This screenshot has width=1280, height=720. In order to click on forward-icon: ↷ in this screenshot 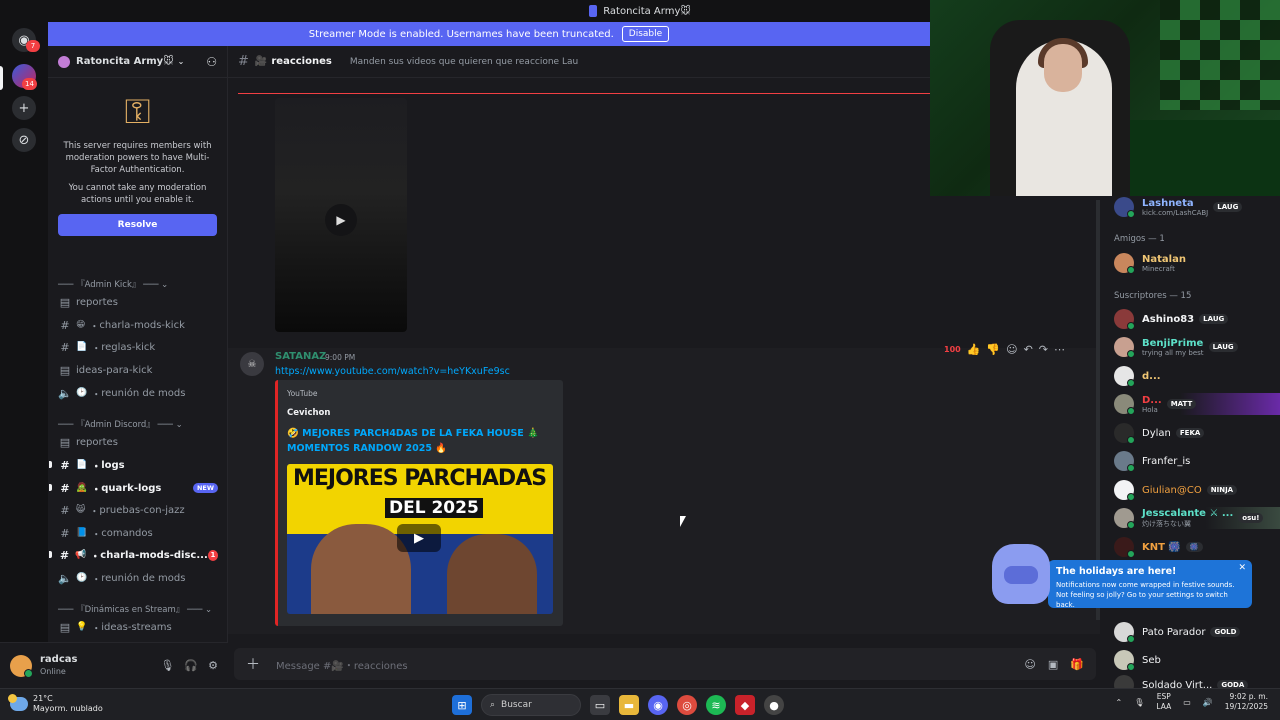, I will do `click(1043, 349)`.